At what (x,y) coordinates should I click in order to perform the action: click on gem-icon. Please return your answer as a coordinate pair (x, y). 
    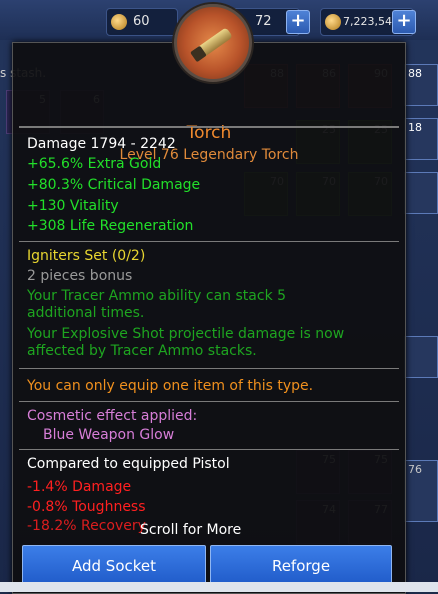
    Looking at the image, I should click on (119, 22).